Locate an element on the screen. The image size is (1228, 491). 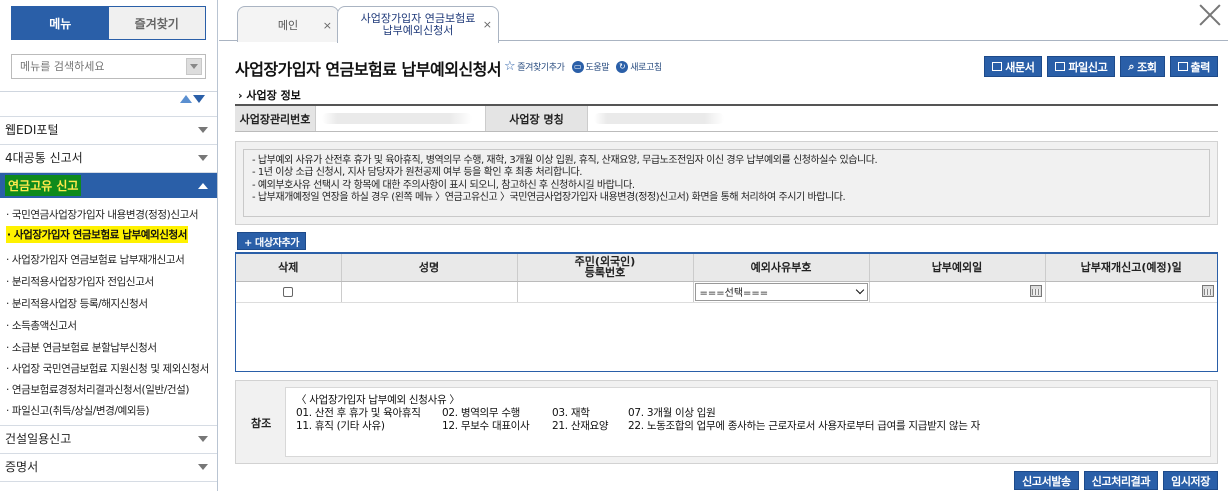
menu-group-certificate: 증명서 is located at coordinates (108, 466).